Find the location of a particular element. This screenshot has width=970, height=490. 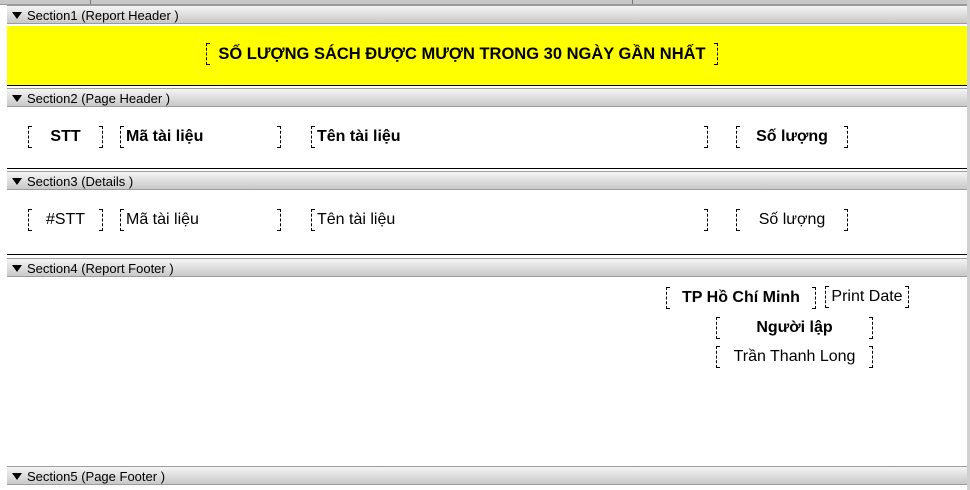

footer-city-field: TP Hồ Chí Minh is located at coordinates (741, 298).